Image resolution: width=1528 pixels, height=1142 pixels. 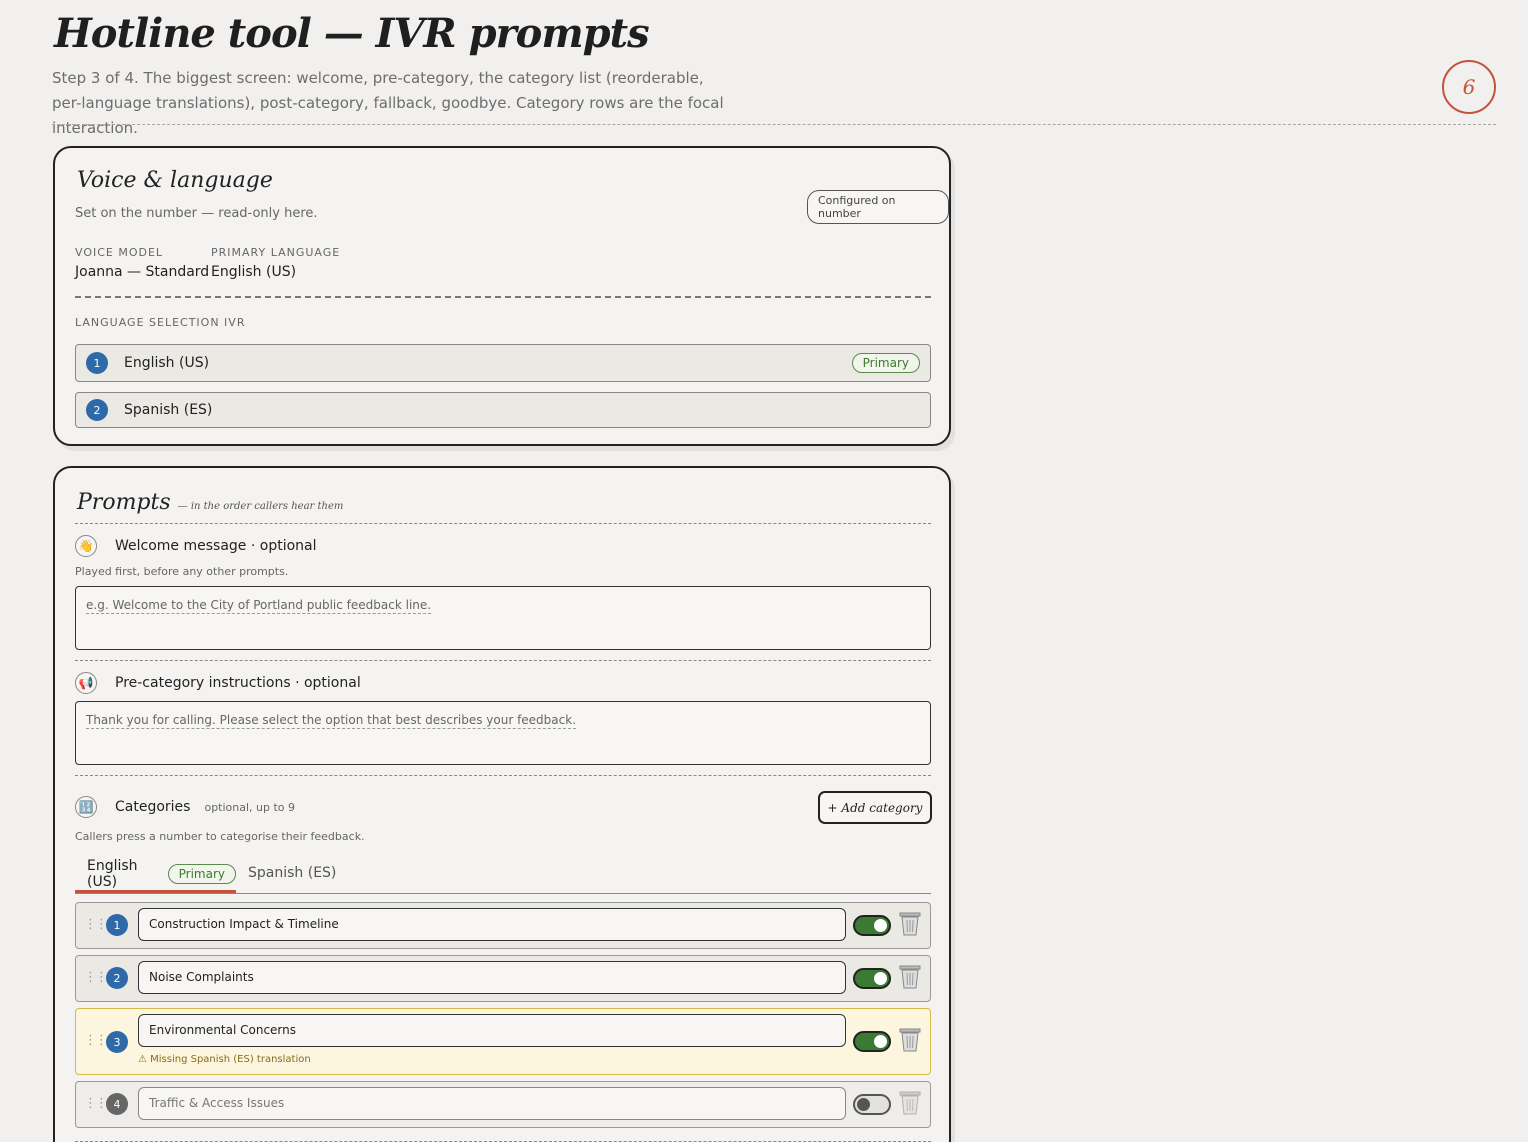 What do you see at coordinates (276, 252) in the screenshot?
I see `primary-language-label: PRIMARY LANGUAGE` at bounding box center [276, 252].